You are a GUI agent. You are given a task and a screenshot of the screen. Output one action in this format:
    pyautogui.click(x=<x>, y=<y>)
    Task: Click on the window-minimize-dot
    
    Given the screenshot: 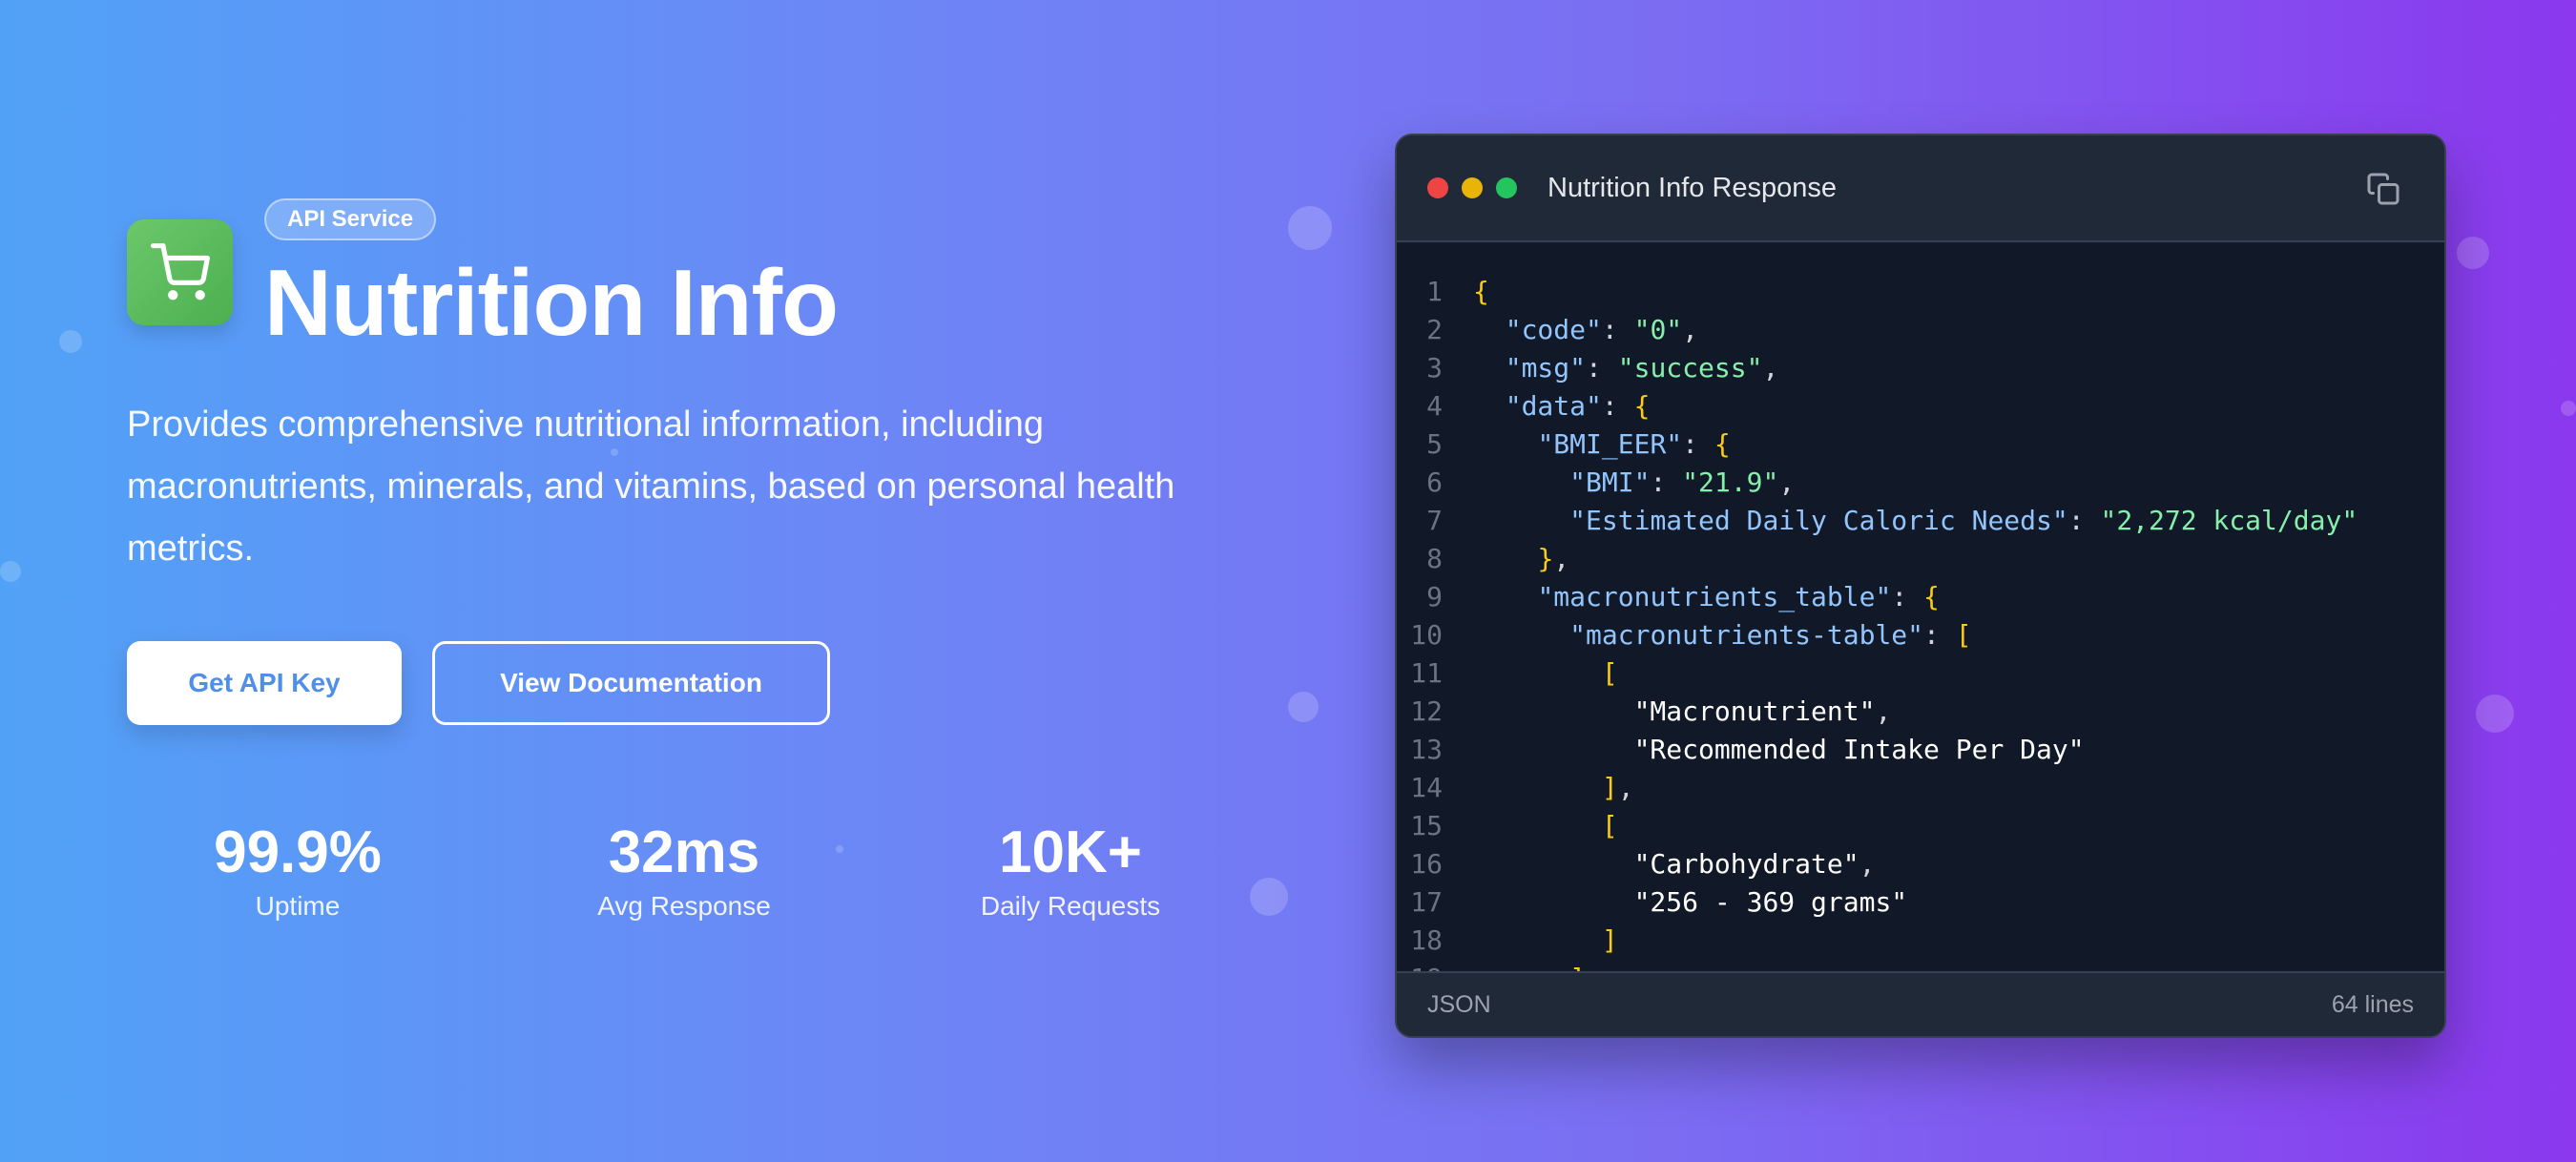 What is the action you would take?
    pyautogui.click(x=1472, y=187)
    